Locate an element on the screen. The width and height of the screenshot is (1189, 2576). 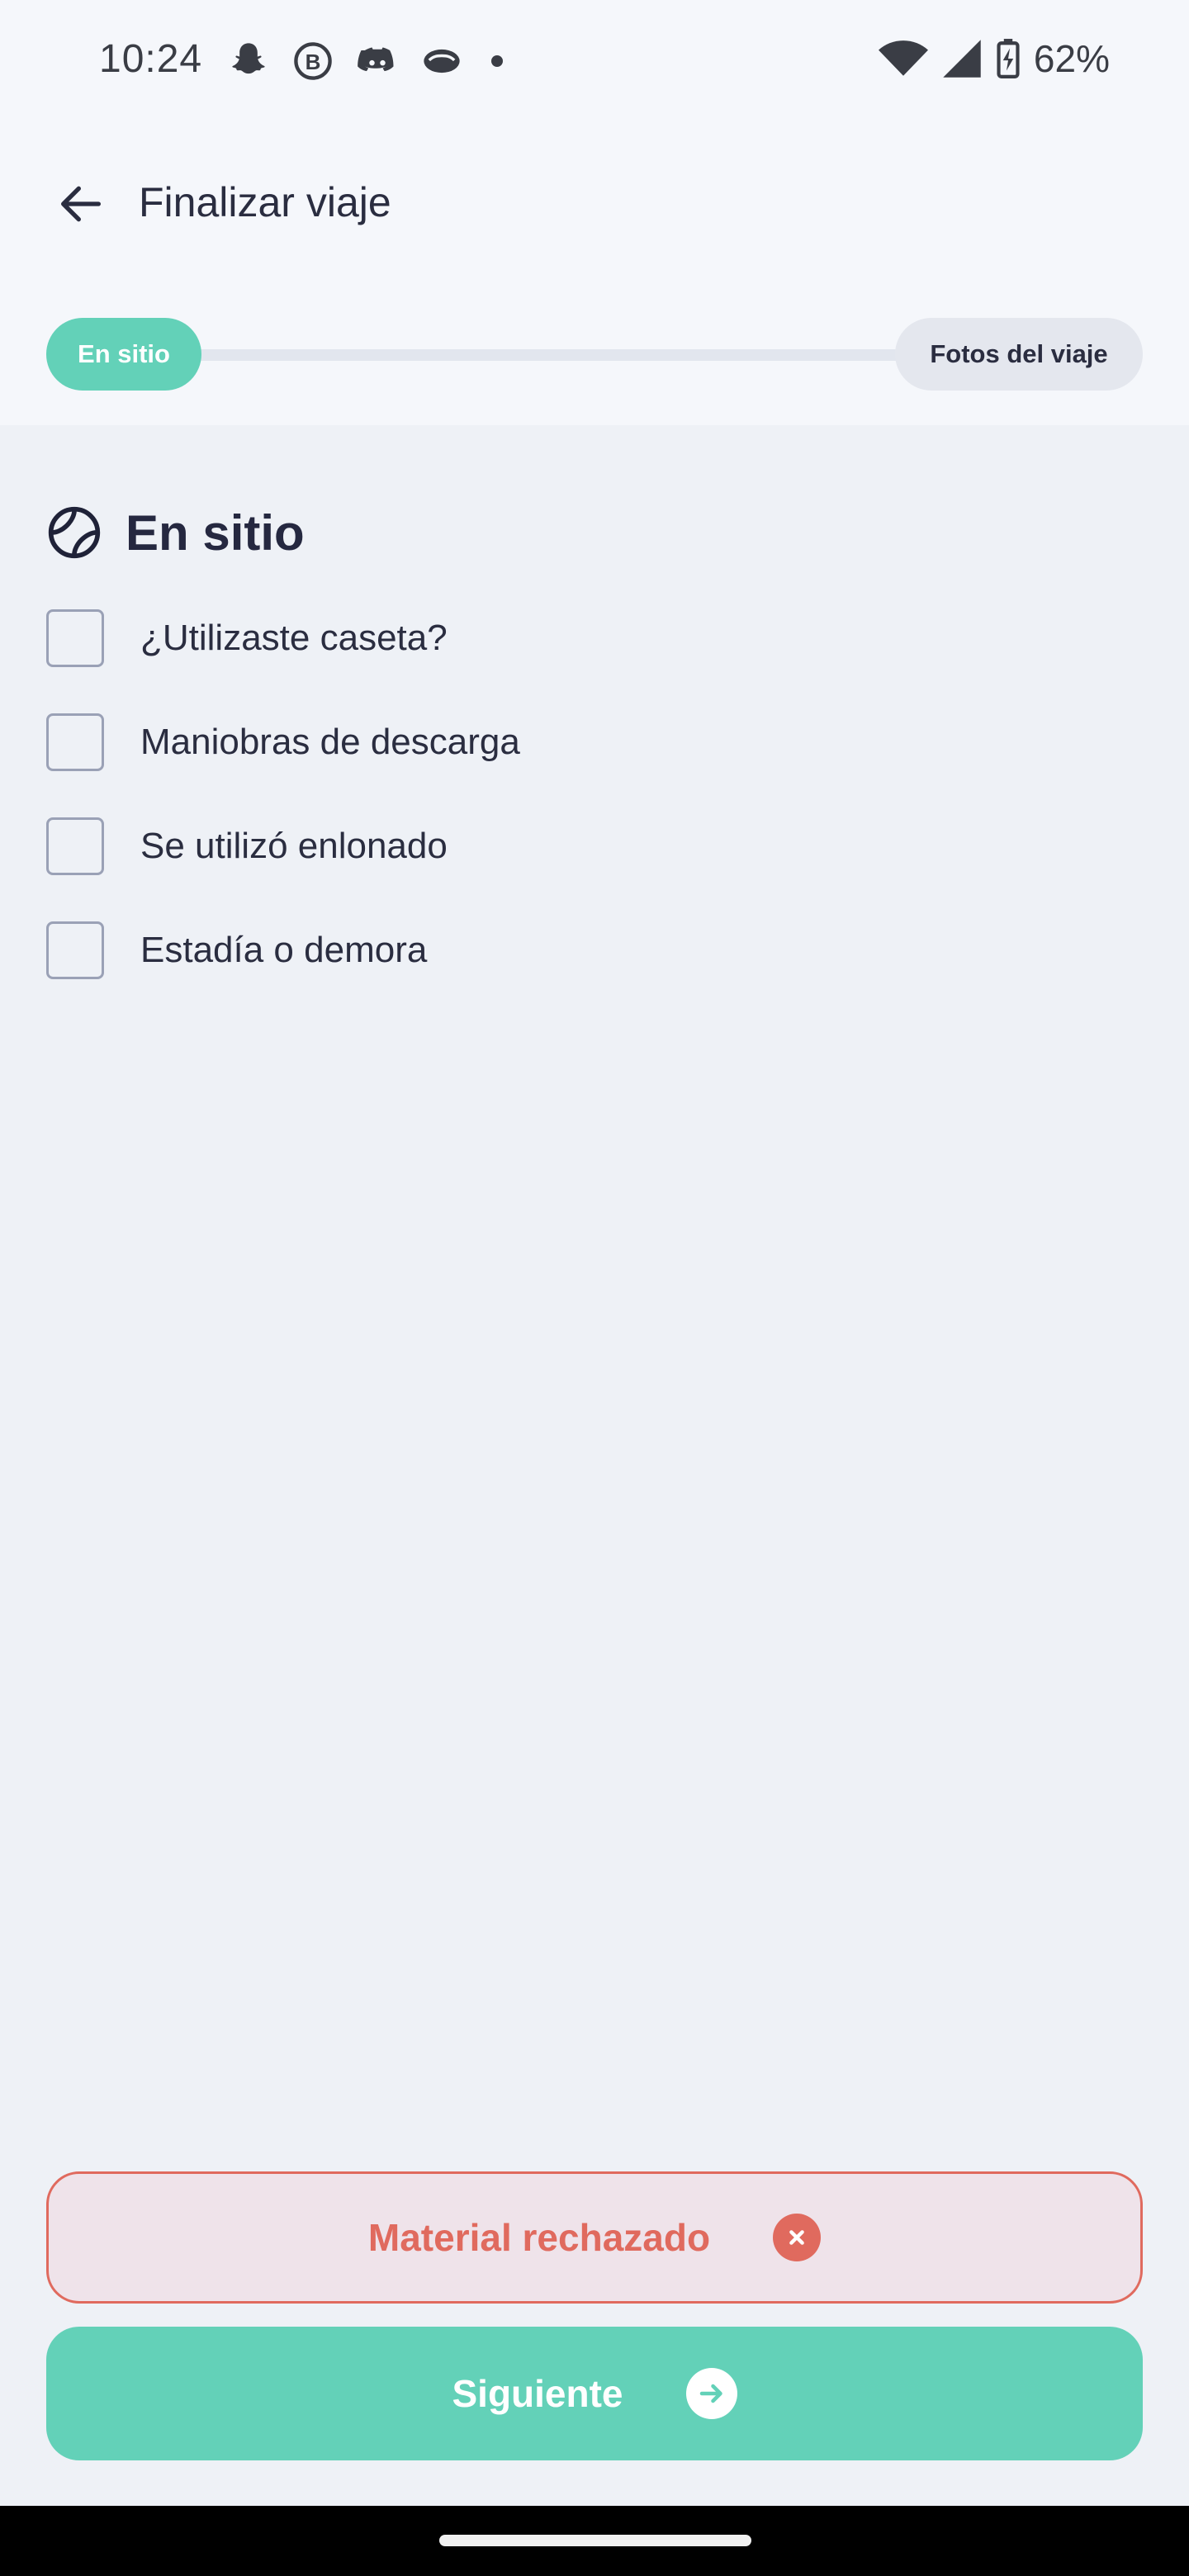
checklist-item-enlonado: Se utilizó enlonado is located at coordinates (283, 846).